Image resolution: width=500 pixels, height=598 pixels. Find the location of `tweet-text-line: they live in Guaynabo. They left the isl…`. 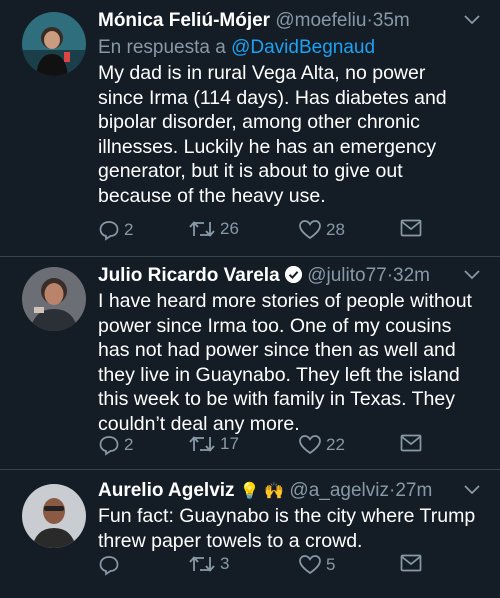

tweet-text-line: they live in Guaynabo. They left the isl… is located at coordinates (279, 374).